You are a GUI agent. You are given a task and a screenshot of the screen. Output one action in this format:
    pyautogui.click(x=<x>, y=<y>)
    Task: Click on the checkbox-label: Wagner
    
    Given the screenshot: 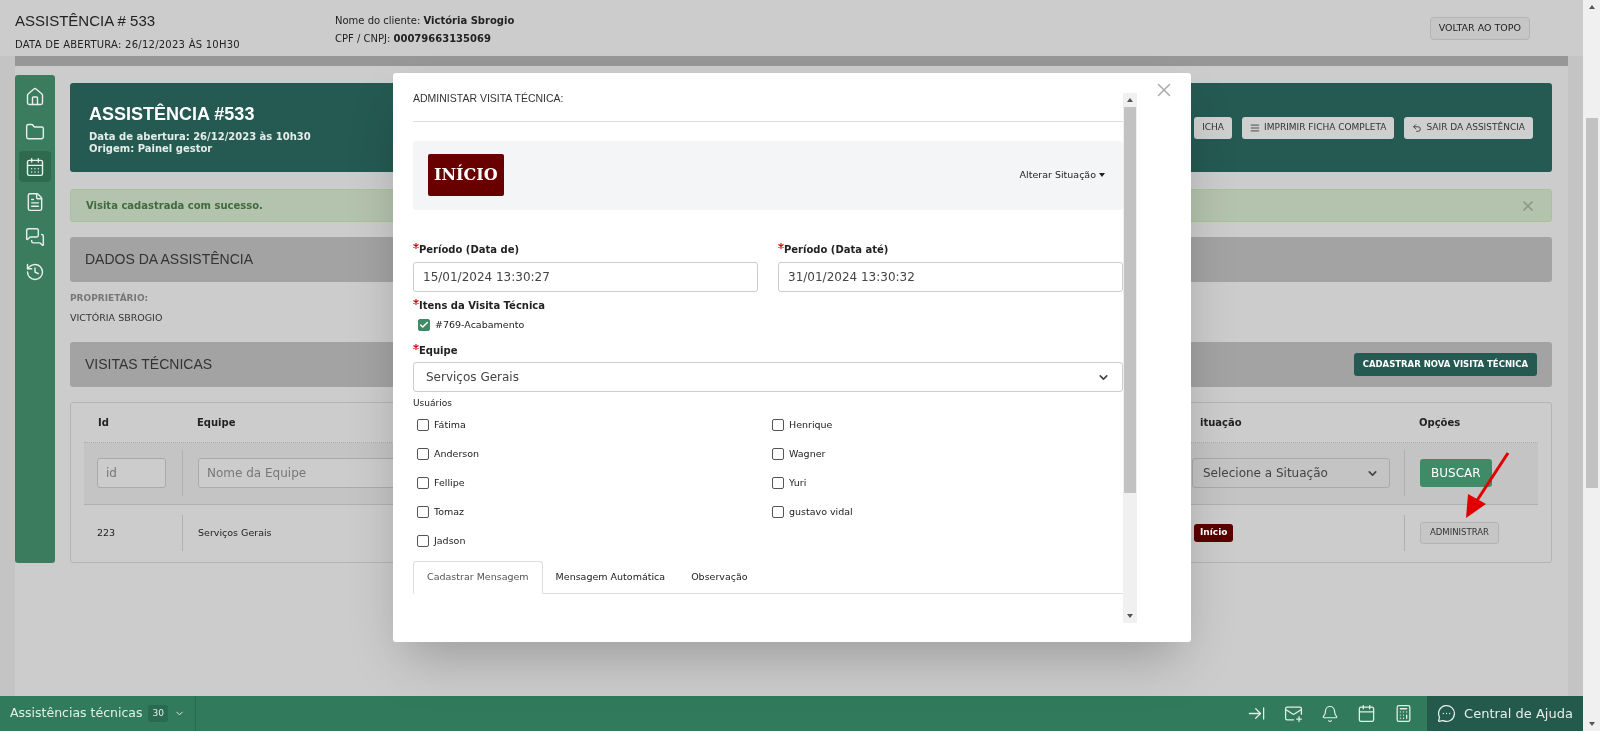 What is the action you would take?
    pyautogui.click(x=807, y=453)
    